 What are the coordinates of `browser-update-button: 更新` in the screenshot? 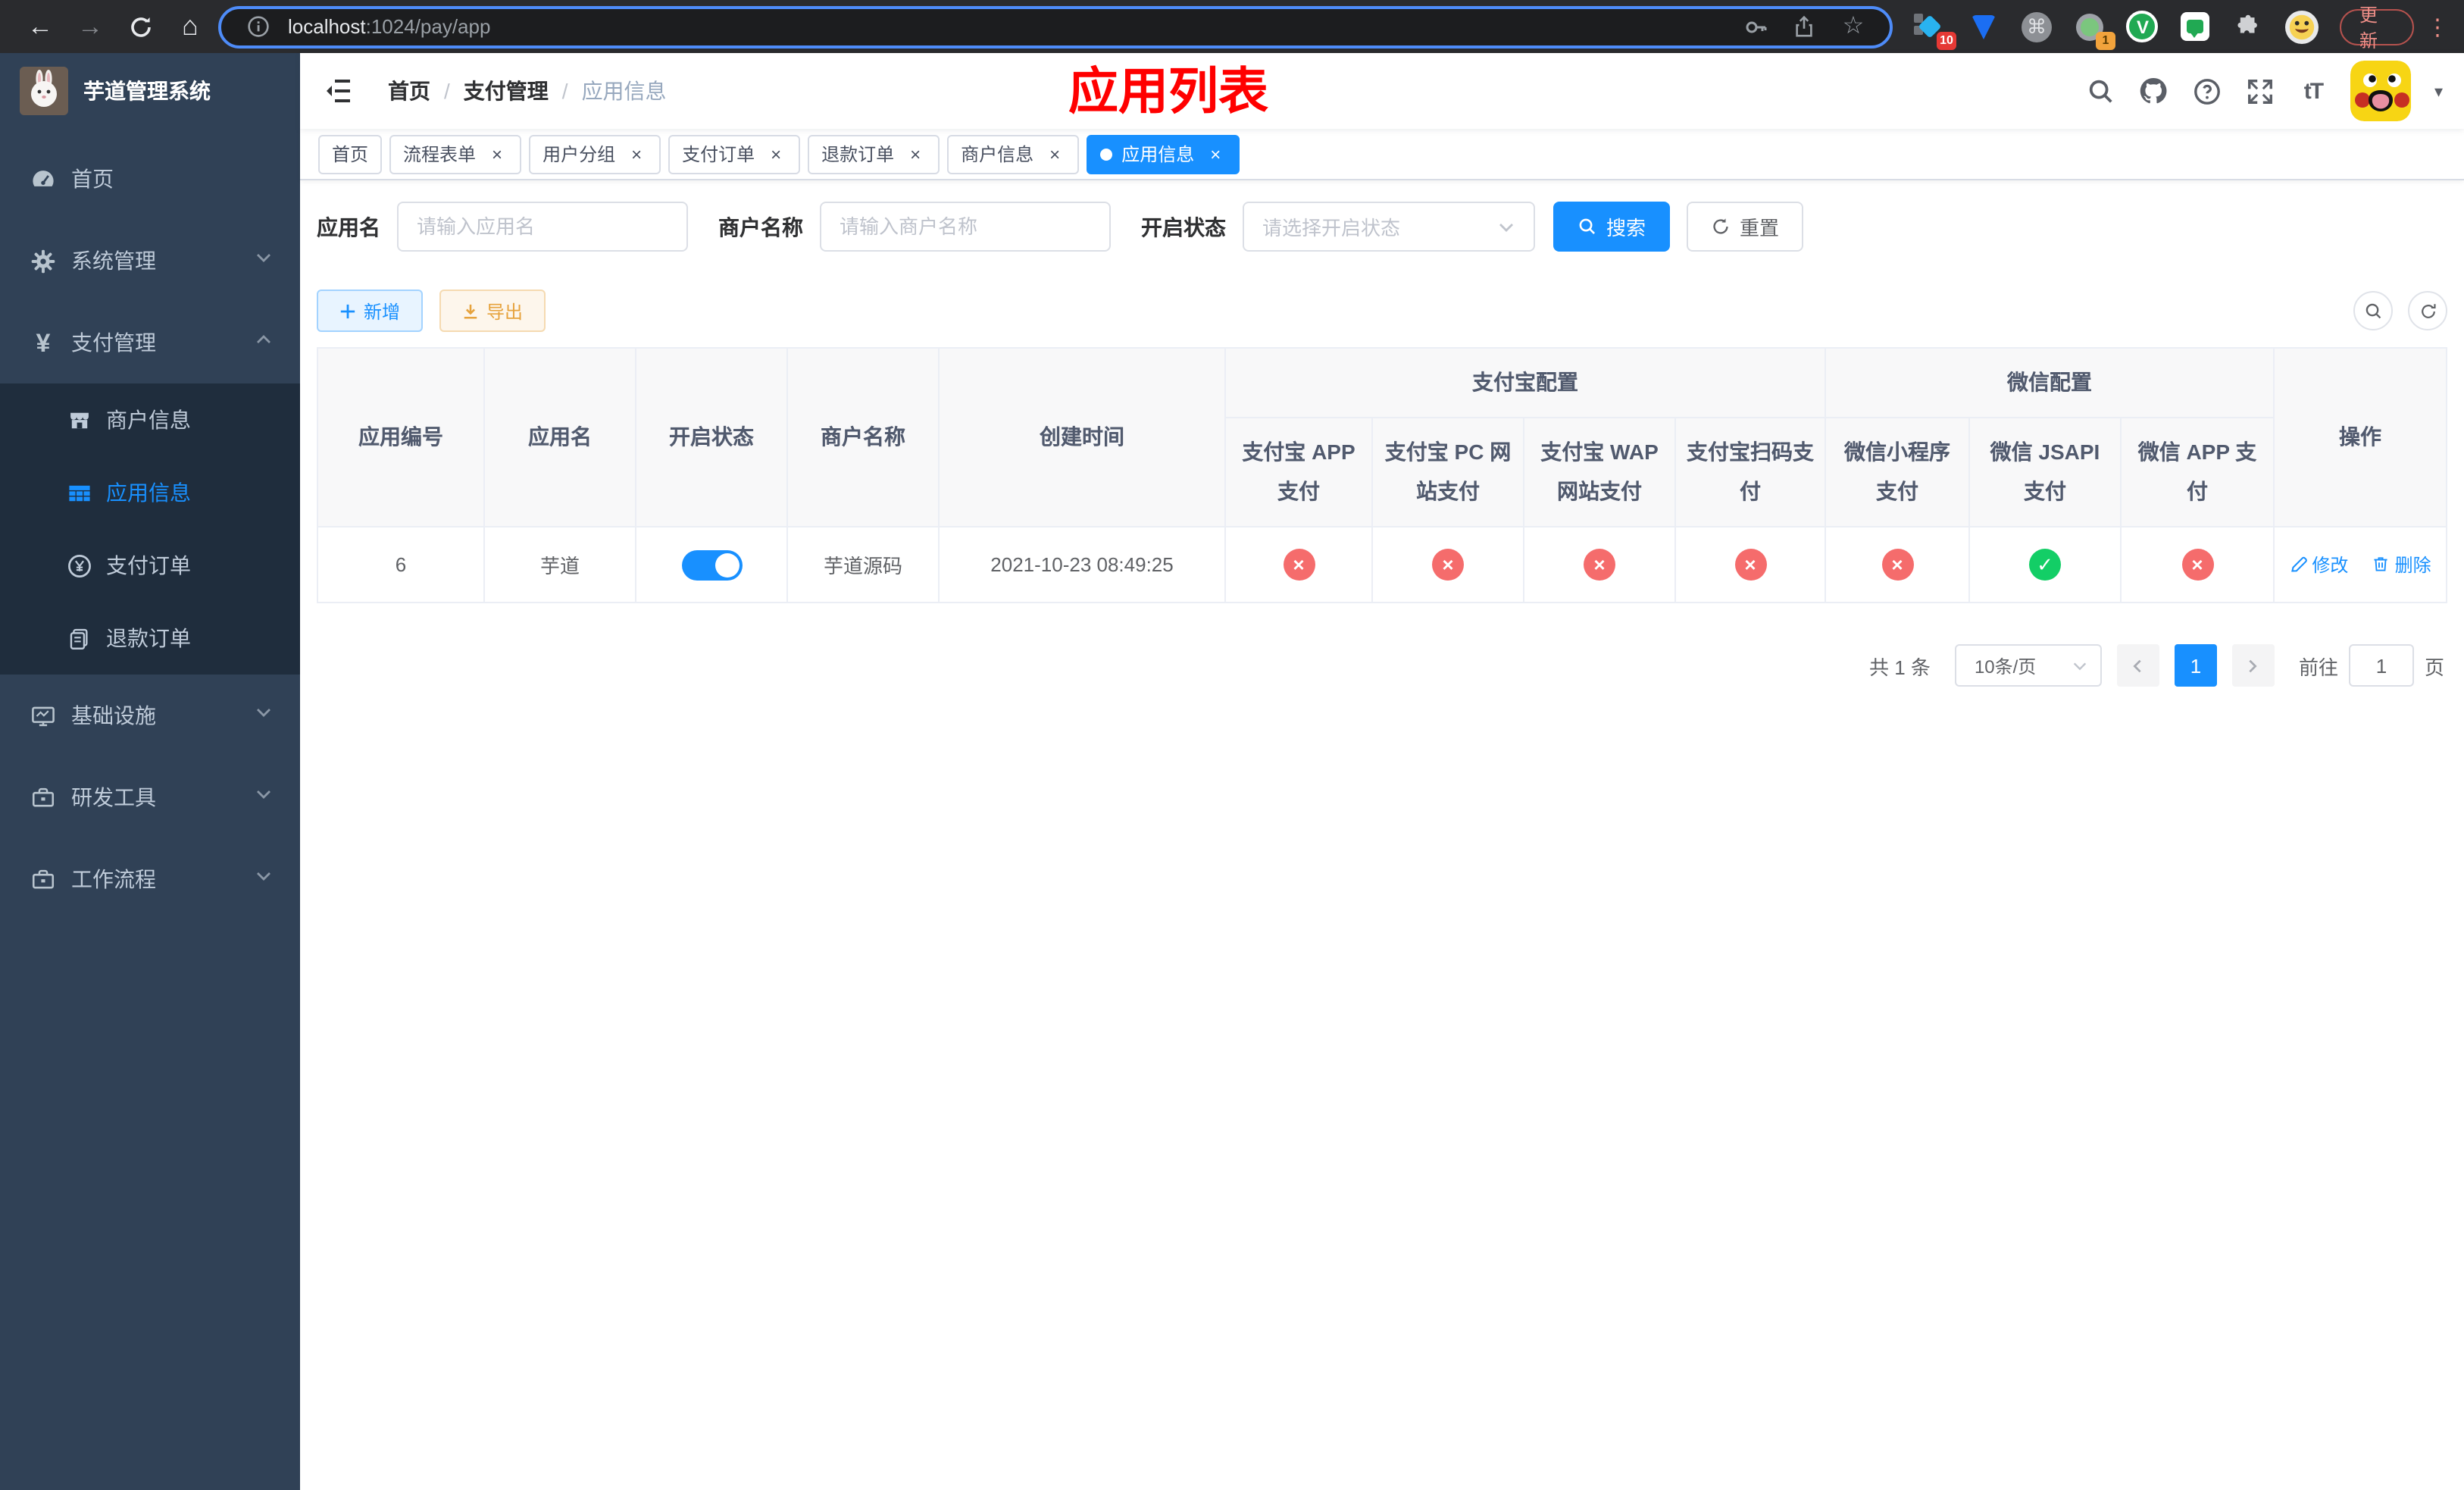 It's located at (2376, 28).